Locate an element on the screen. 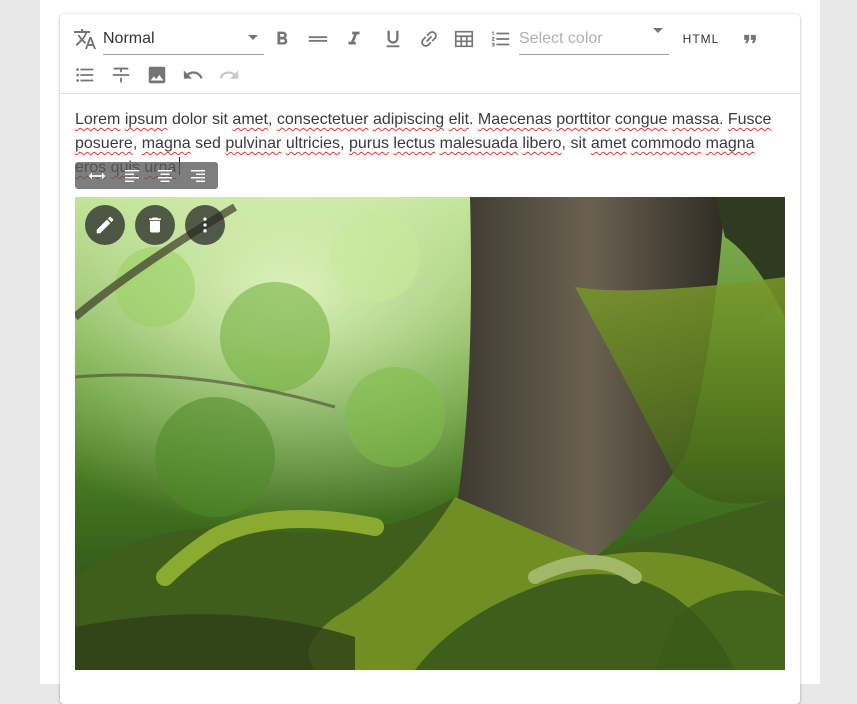 The width and height of the screenshot is (857, 704). image-icon is located at coordinates (157, 75).